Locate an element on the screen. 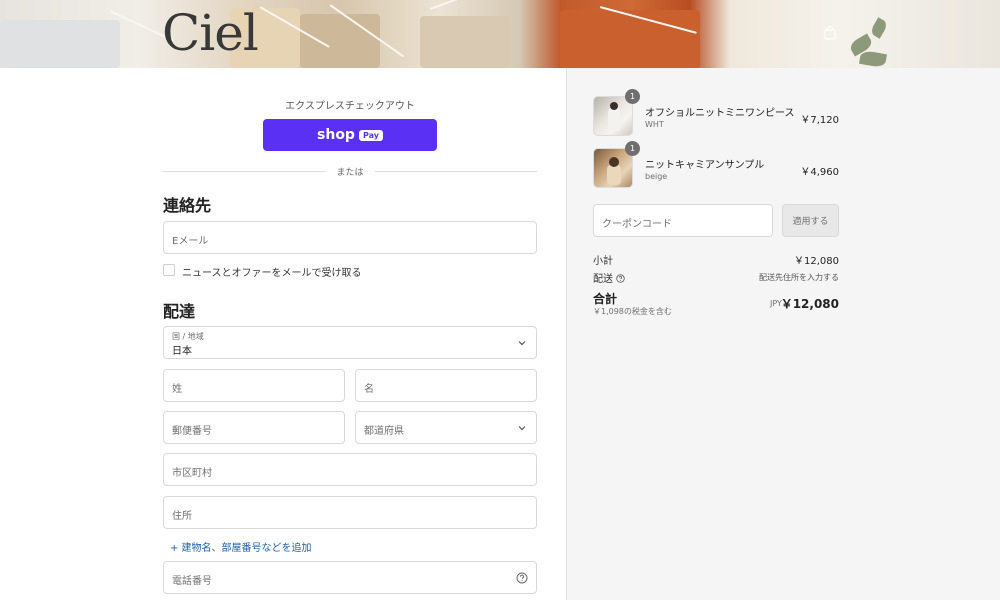  divider-left is located at coordinates (244, 171).